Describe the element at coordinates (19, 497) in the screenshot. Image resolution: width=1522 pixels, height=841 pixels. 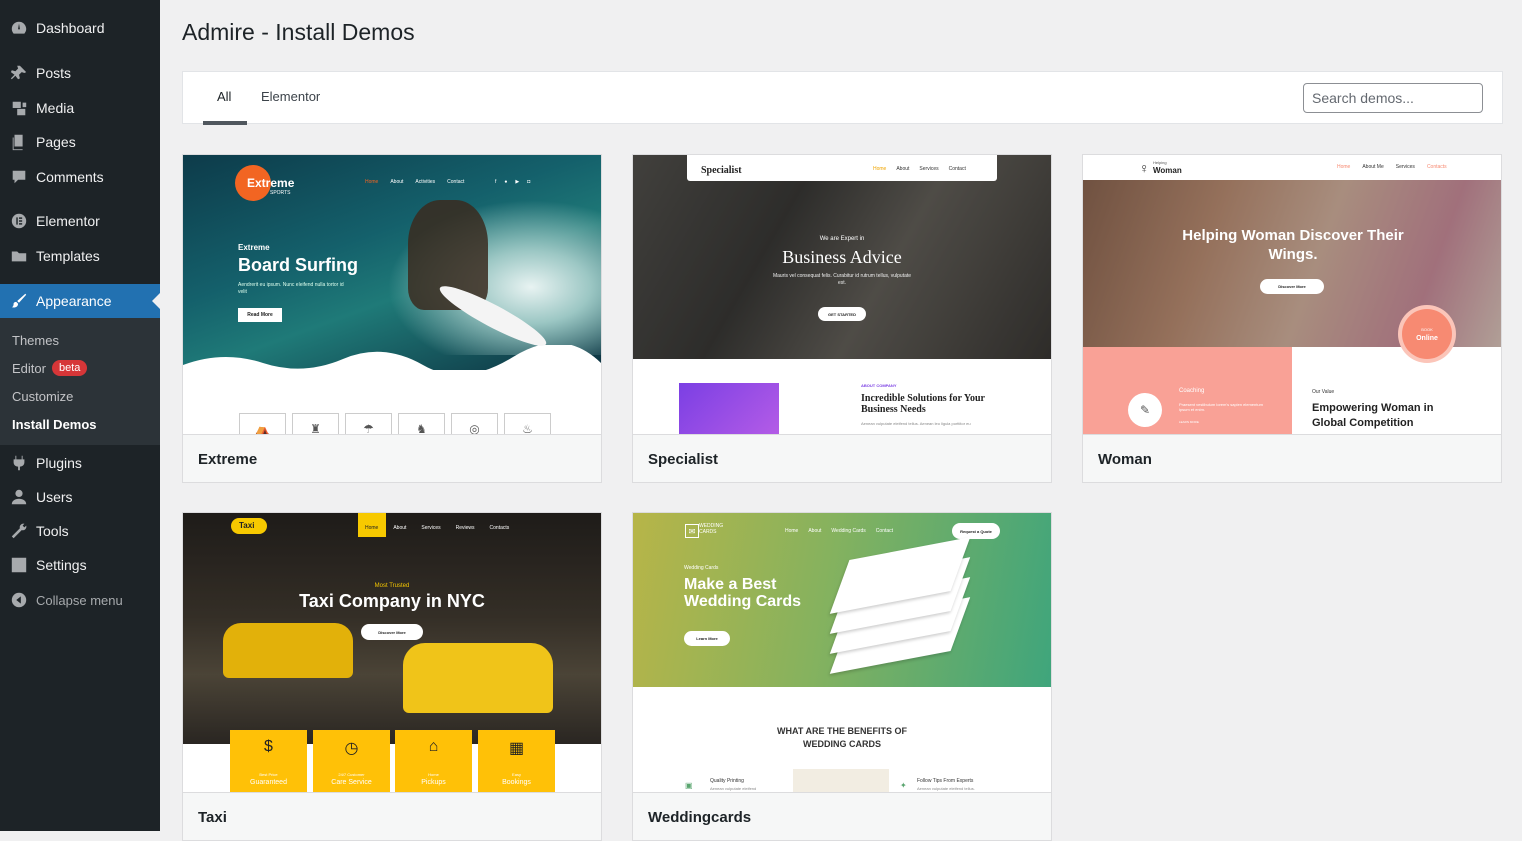
I see `user-icon` at that location.